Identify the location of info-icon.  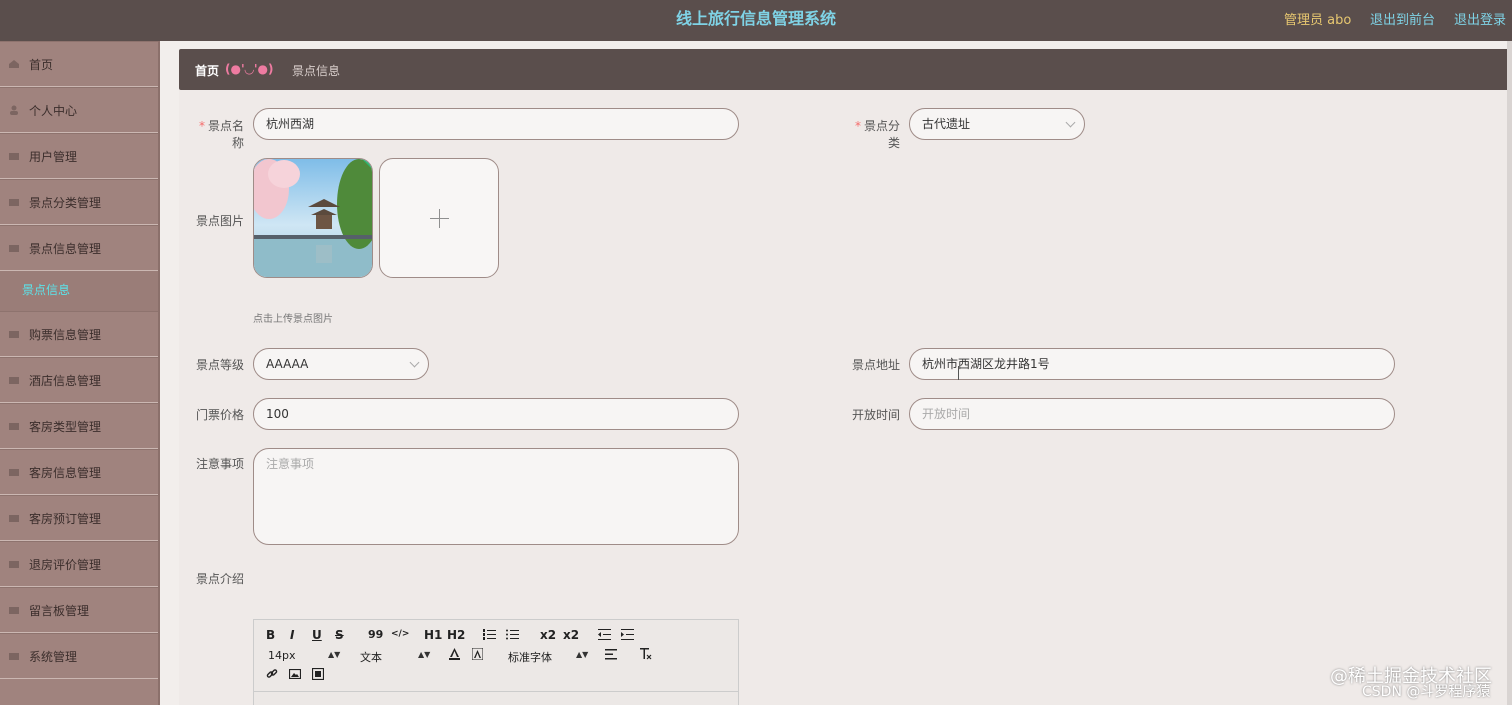
(14, 248).